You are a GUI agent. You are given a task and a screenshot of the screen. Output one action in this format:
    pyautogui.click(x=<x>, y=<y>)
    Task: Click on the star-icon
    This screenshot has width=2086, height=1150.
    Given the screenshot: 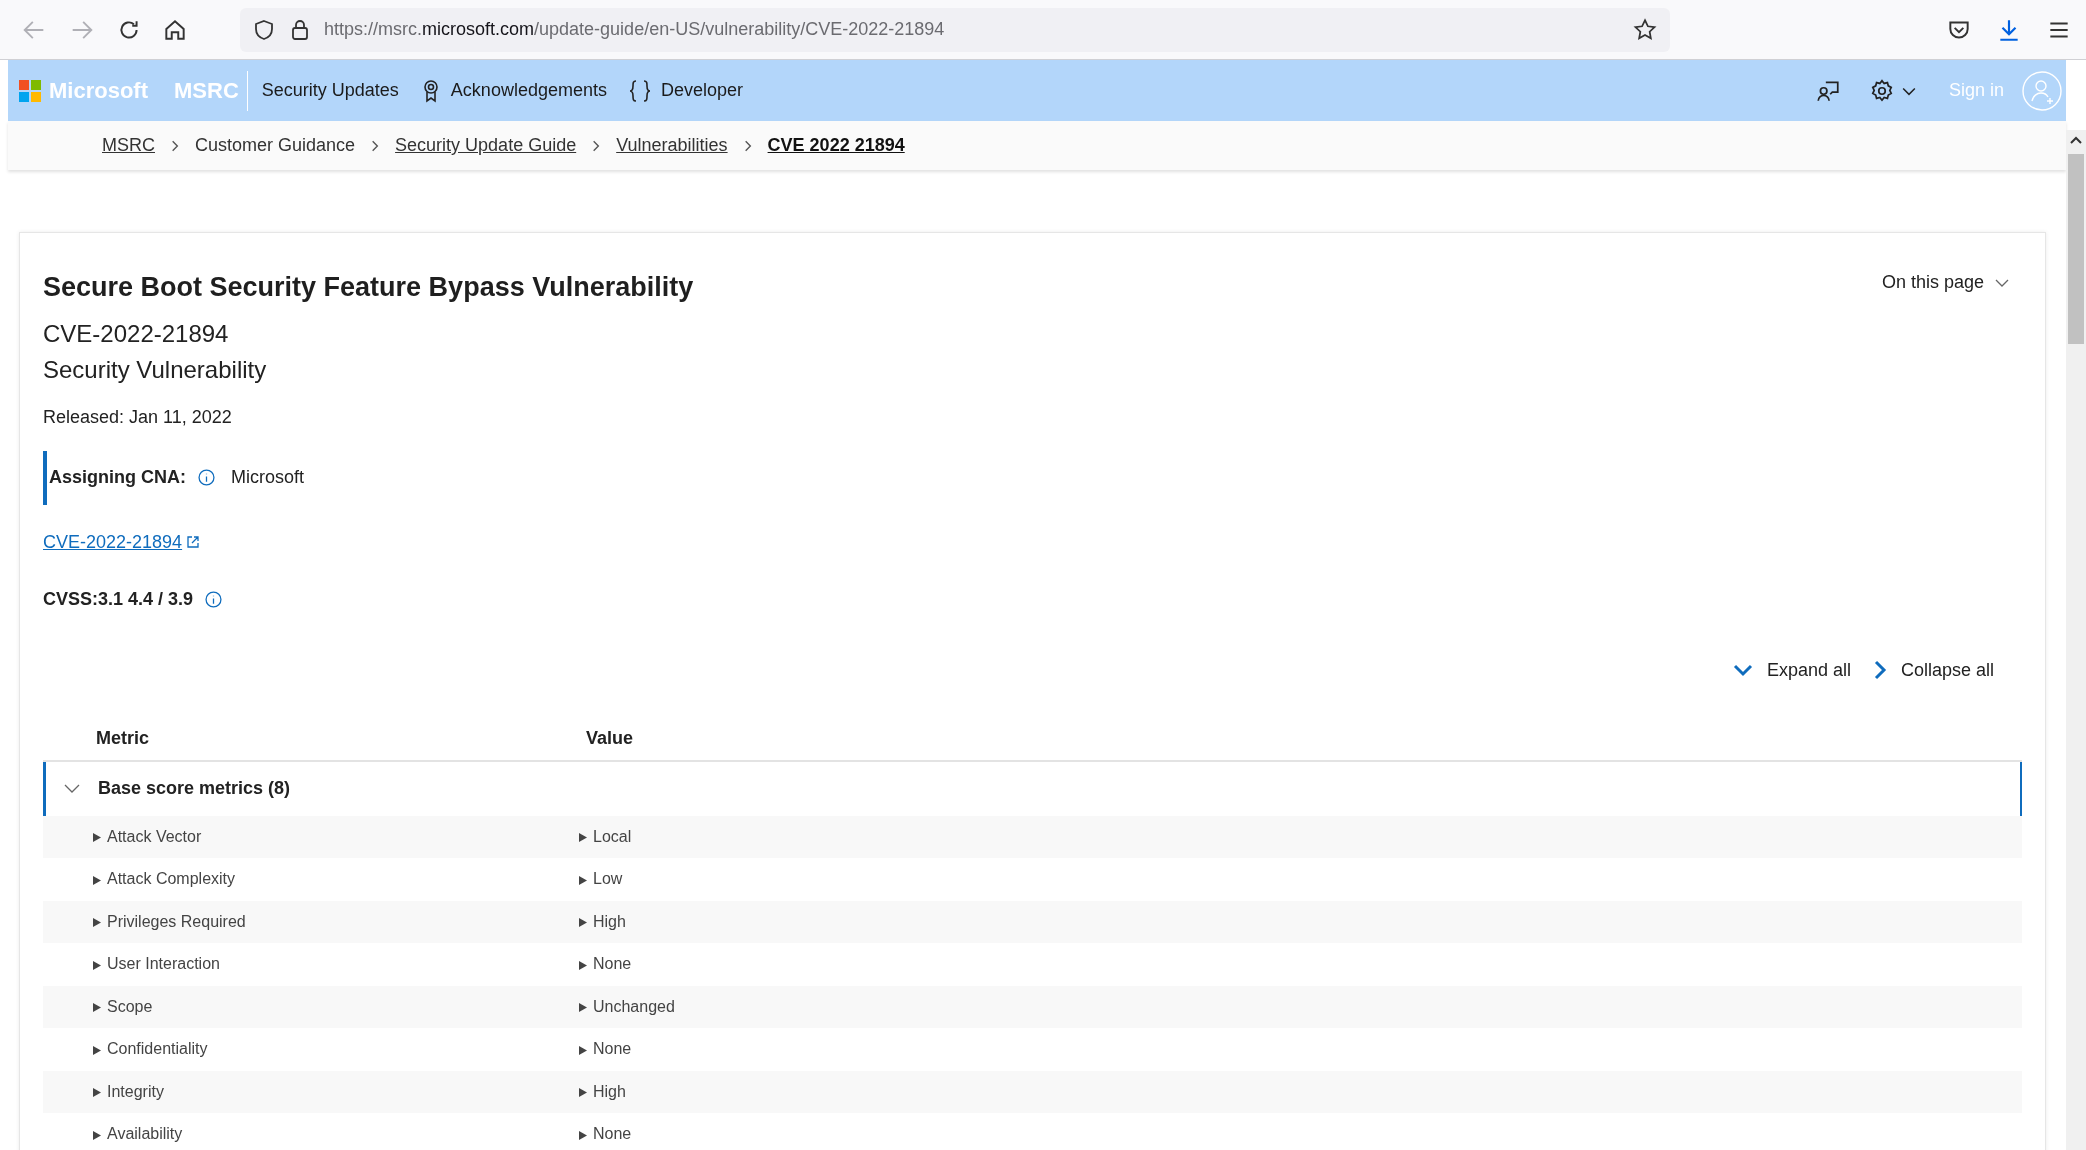 What is the action you would take?
    pyautogui.click(x=1645, y=29)
    